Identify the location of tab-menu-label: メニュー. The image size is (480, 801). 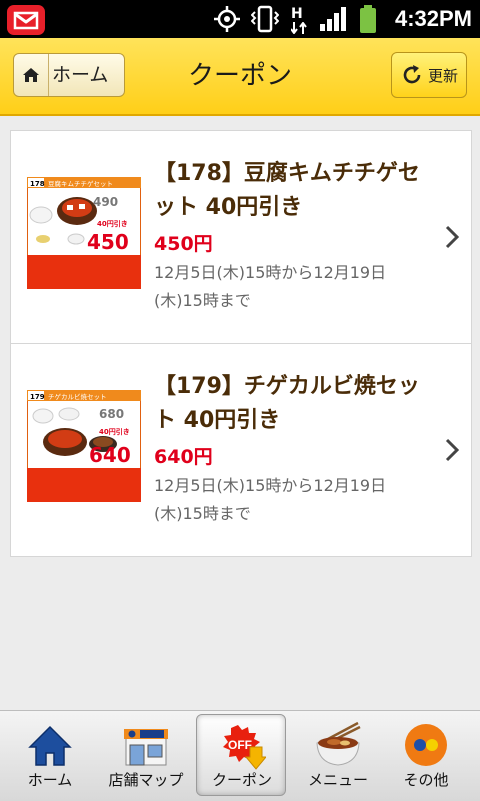
(337, 780).